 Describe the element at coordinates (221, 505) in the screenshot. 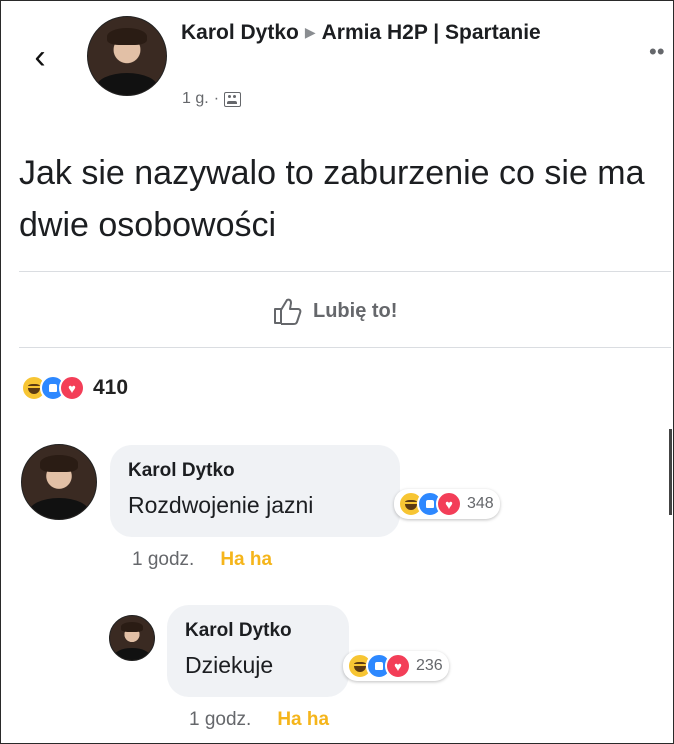

I see `comment-text: Rozdwojenie jazni` at that location.